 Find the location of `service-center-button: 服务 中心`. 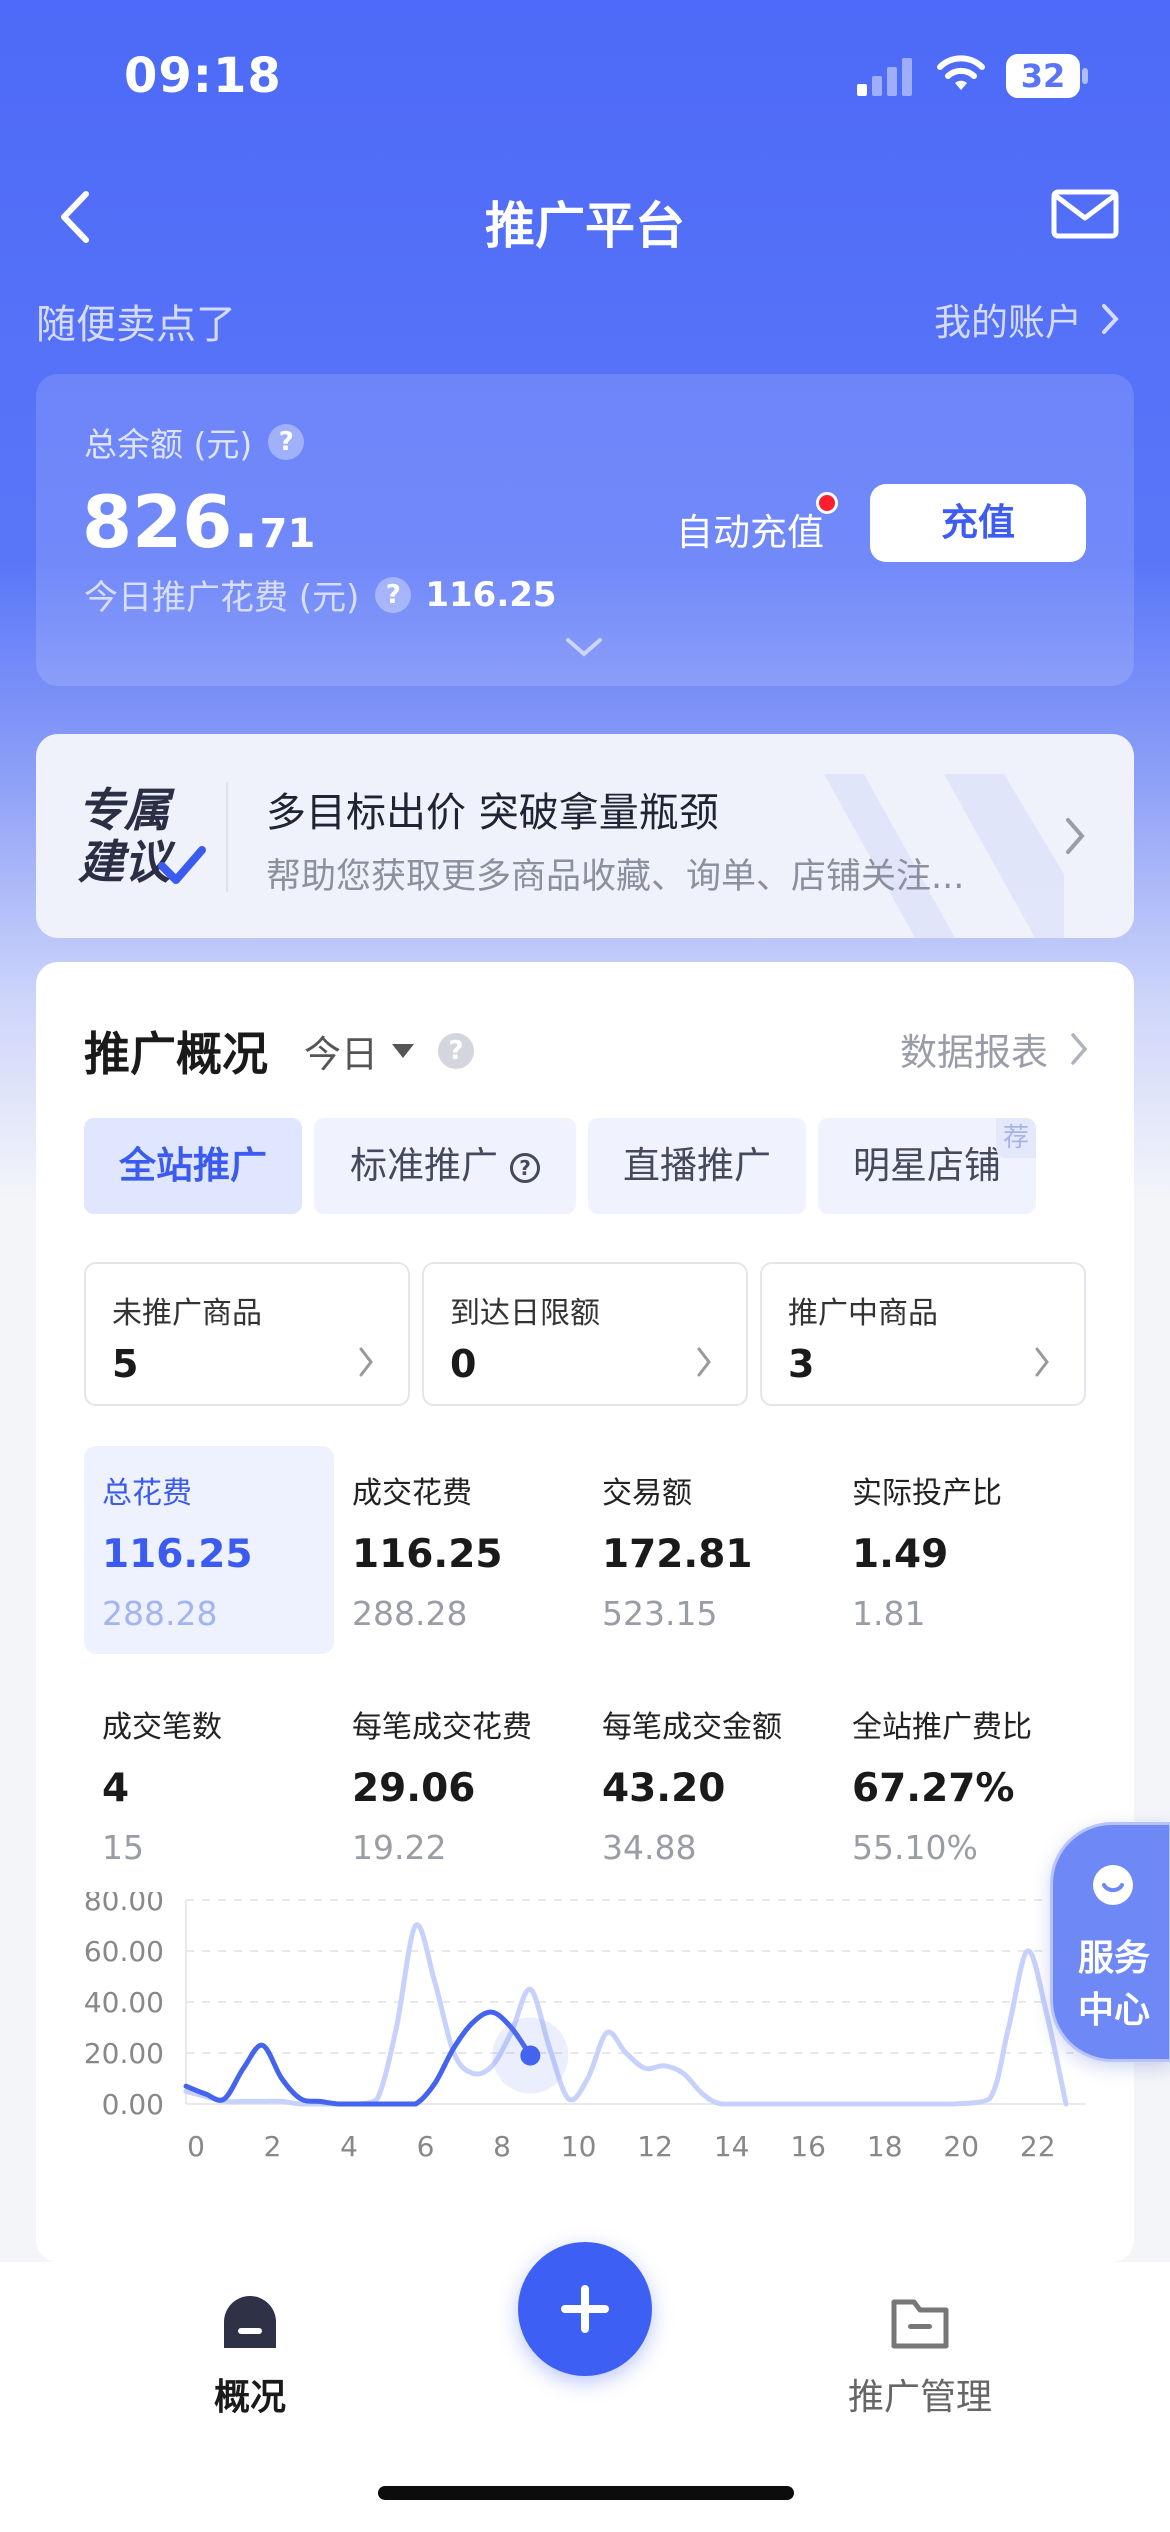

service-center-button: 服务 中心 is located at coordinates (1110, 1942).